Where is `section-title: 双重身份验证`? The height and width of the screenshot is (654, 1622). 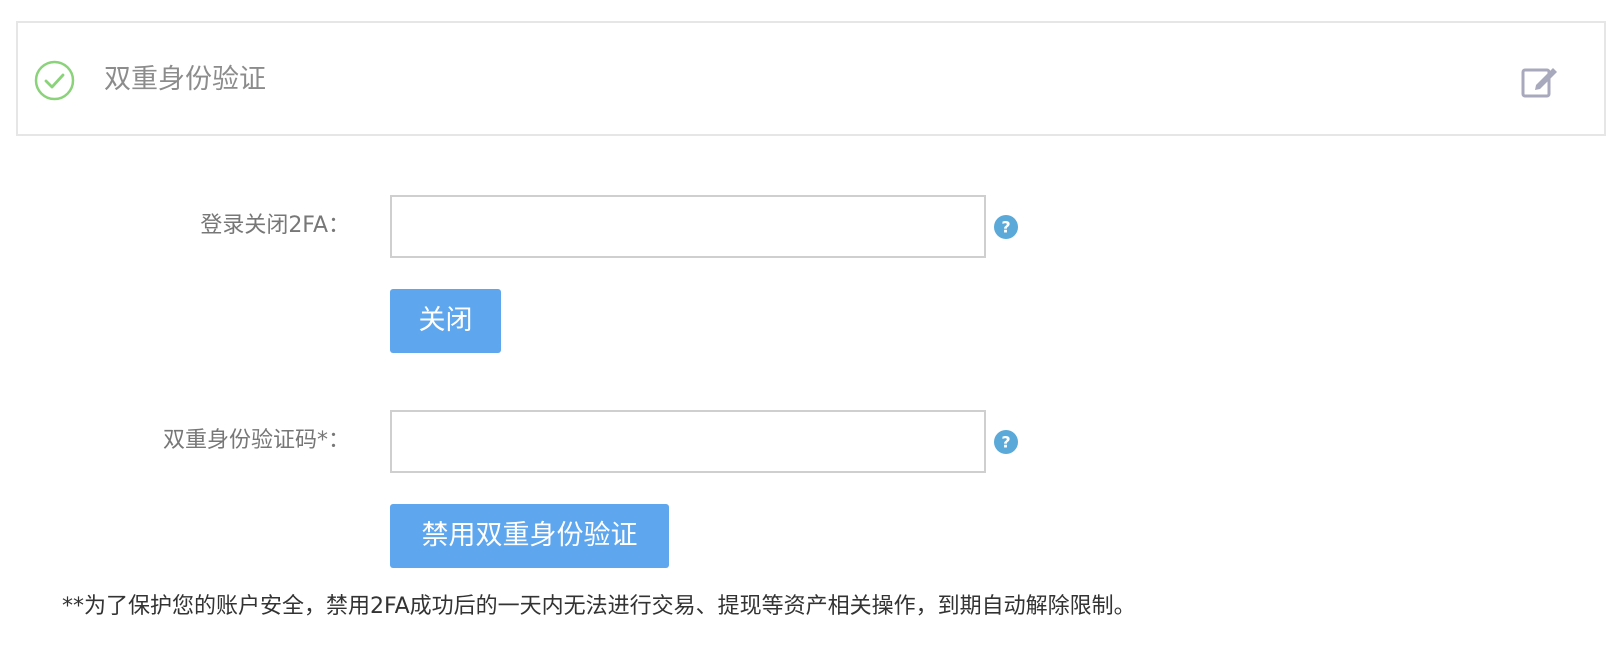
section-title: 双重身份验证 is located at coordinates (185, 79).